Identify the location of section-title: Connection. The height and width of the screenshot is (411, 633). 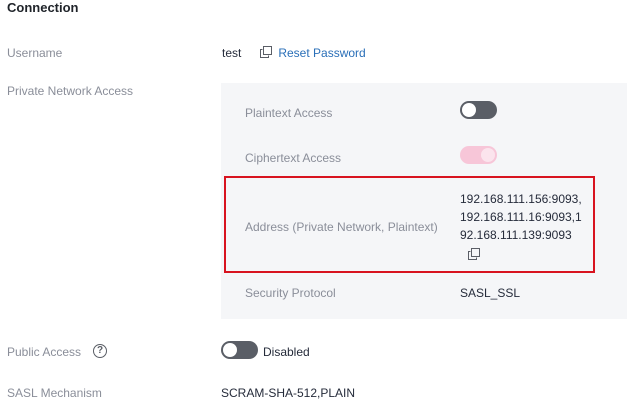
(43, 7).